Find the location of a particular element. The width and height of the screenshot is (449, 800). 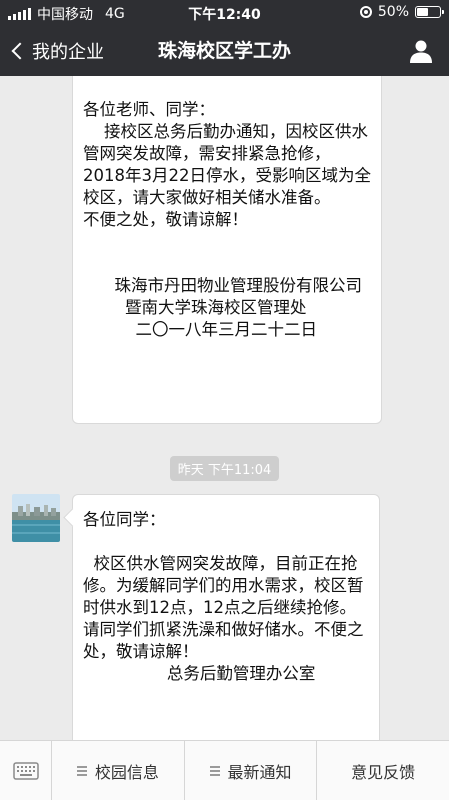

avatar is located at coordinates (36, 518).